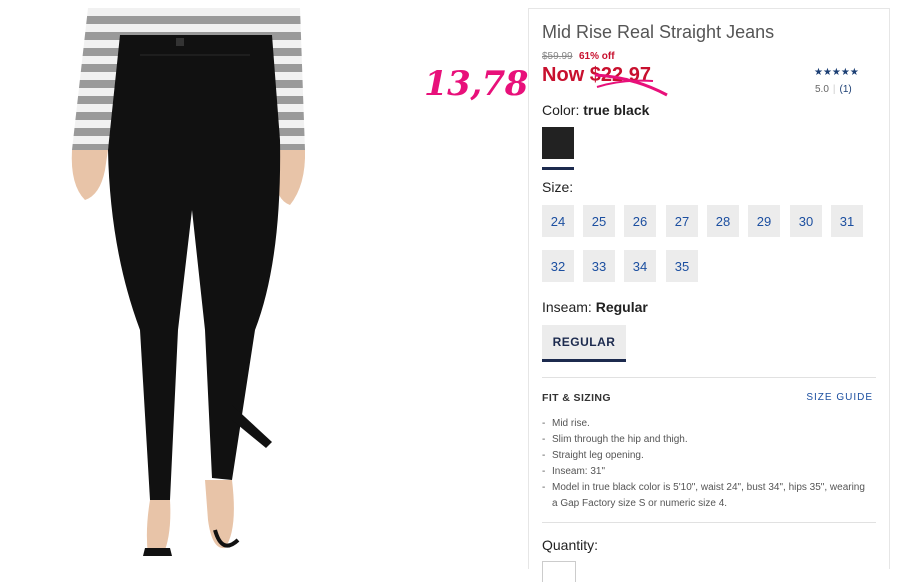  What do you see at coordinates (616, 110) in the screenshot?
I see `color-value: true black` at bounding box center [616, 110].